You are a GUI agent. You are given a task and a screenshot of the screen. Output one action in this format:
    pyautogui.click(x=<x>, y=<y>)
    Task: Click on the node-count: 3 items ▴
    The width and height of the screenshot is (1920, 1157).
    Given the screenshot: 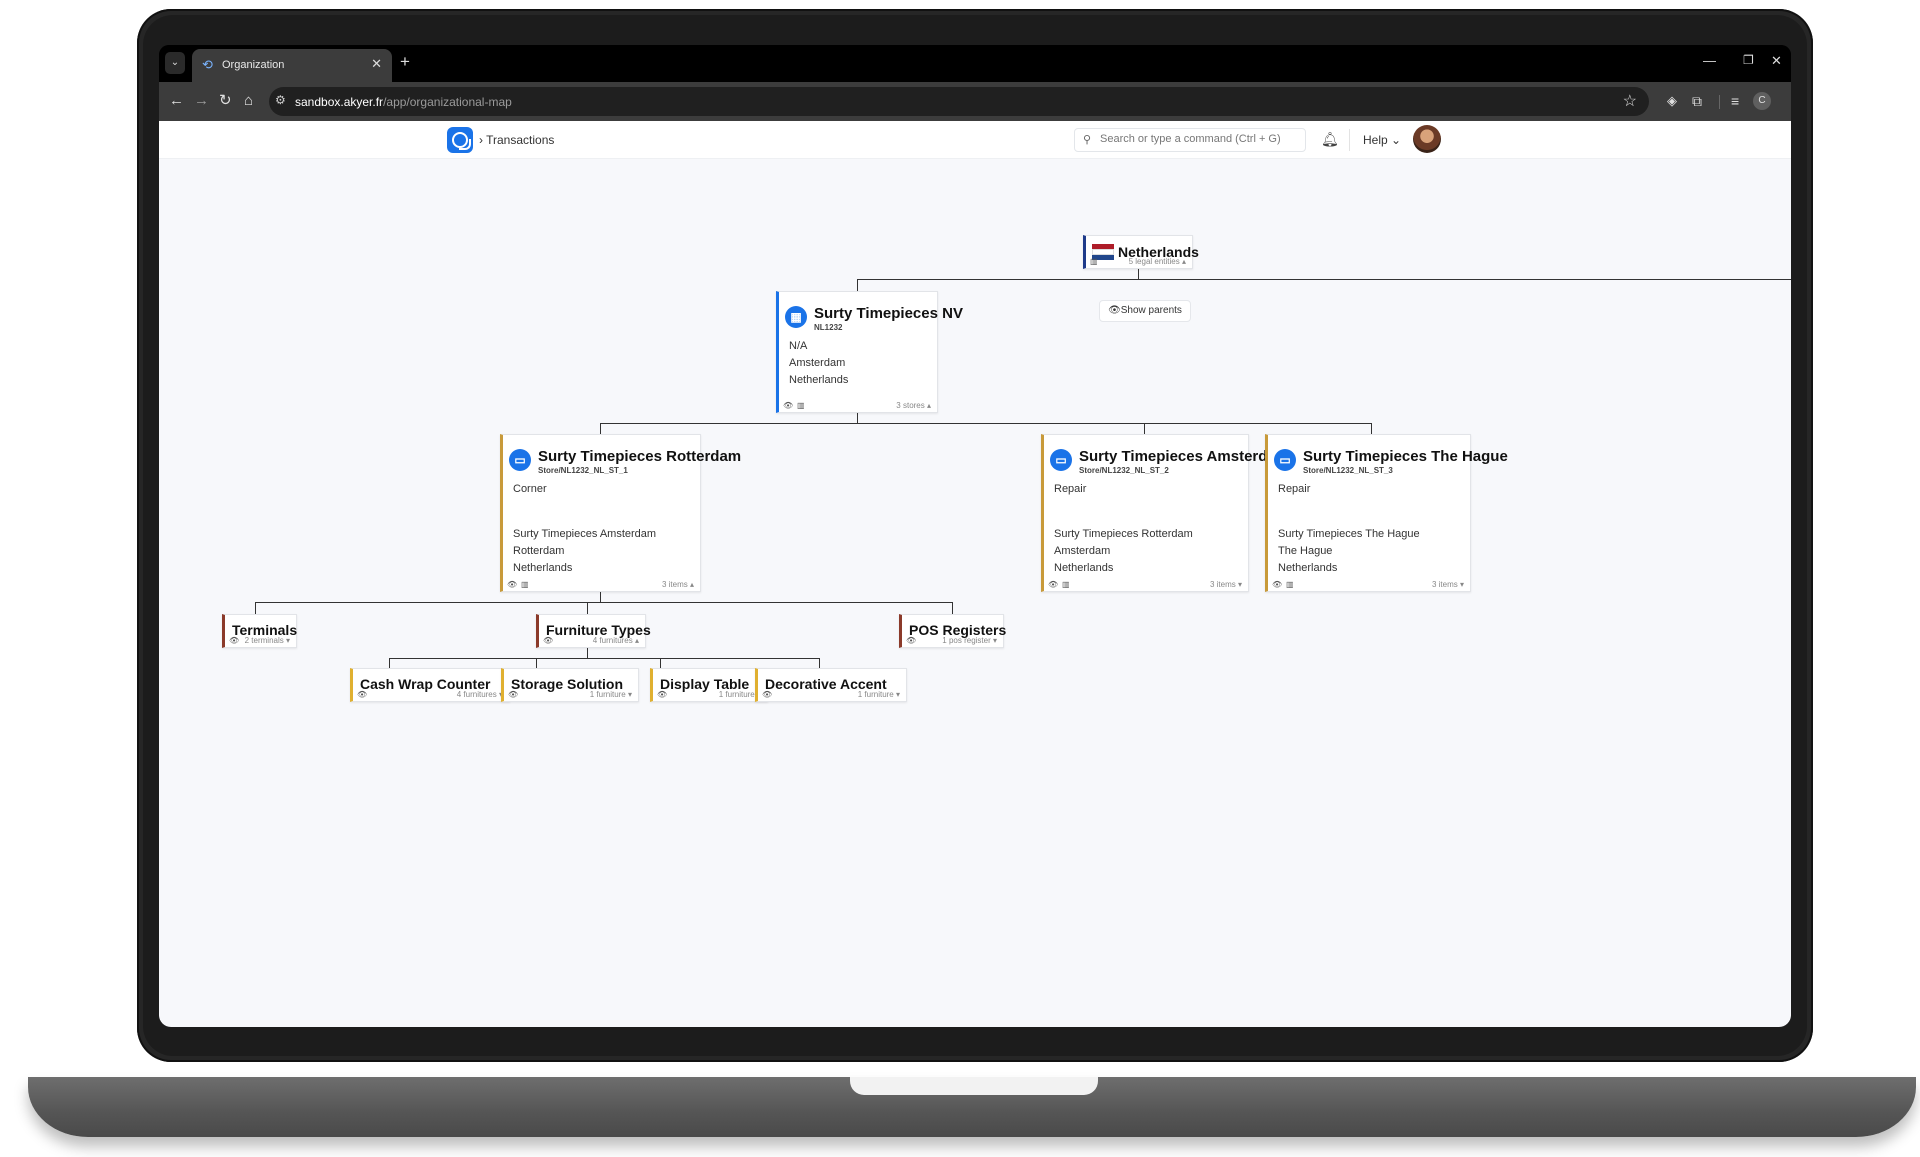 What is the action you would take?
    pyautogui.click(x=678, y=584)
    